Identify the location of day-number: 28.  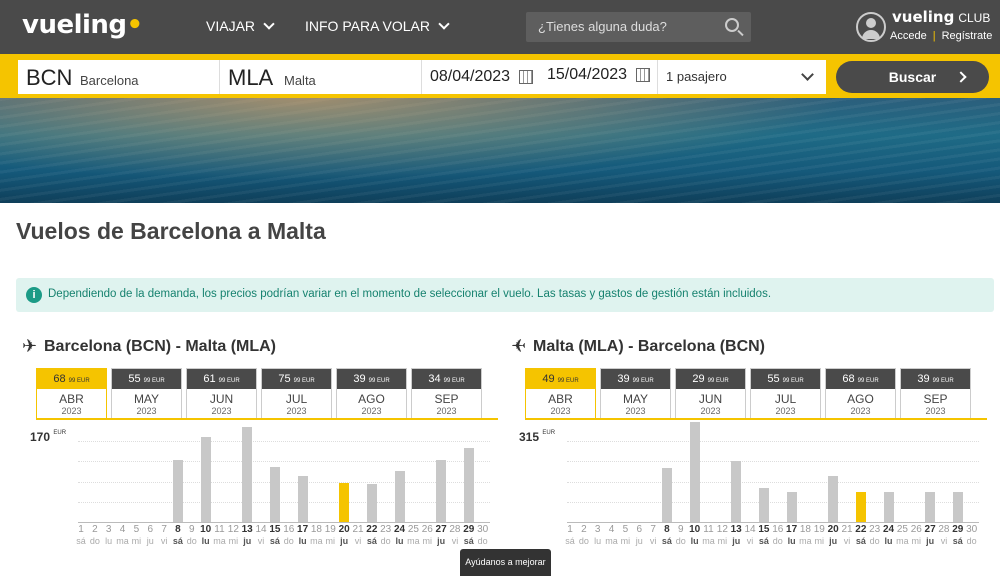
(944, 529).